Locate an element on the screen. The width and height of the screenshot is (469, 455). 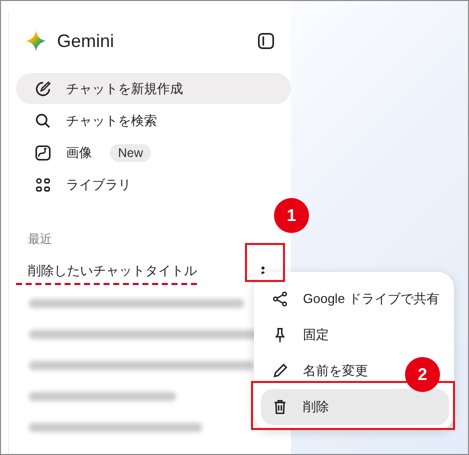
nav-item: チャットを検索 is located at coordinates (153, 120).